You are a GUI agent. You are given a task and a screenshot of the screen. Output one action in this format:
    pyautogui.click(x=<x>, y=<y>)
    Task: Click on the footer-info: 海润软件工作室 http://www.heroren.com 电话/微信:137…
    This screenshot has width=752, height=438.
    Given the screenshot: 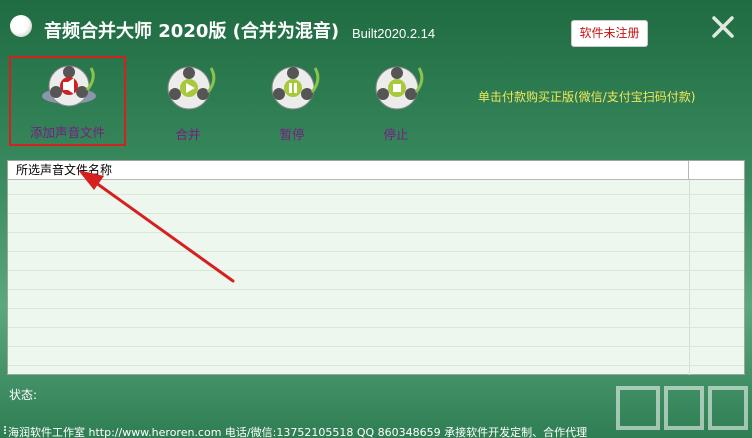 What is the action you would take?
    pyautogui.click(x=298, y=432)
    